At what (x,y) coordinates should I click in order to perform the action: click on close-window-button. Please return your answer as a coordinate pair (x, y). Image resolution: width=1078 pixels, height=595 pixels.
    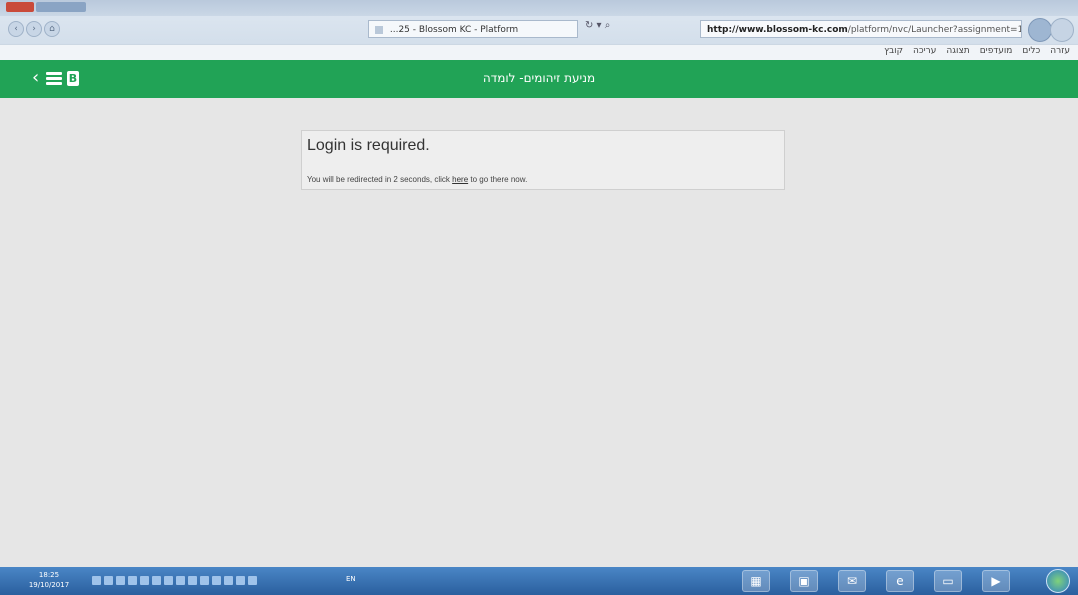
    Looking at the image, I should click on (20, 7).